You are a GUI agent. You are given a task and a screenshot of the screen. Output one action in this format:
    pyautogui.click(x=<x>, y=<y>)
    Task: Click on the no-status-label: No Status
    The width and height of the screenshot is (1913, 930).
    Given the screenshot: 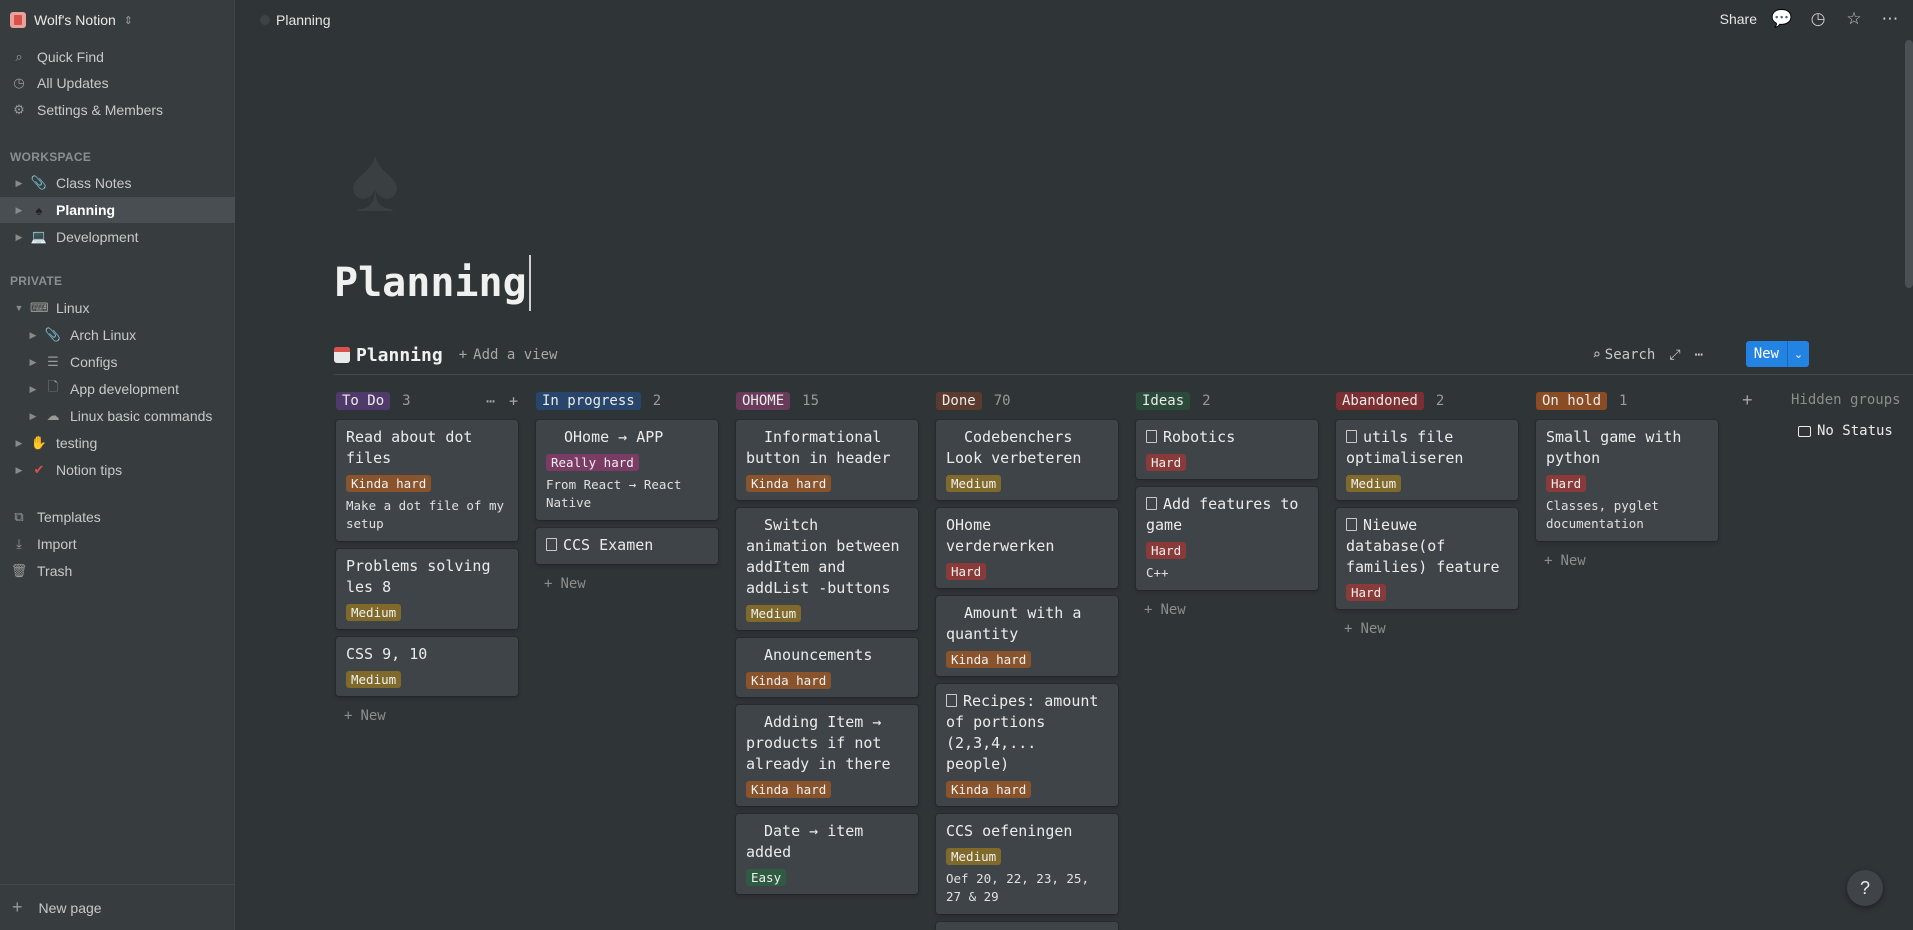 What is the action you would take?
    pyautogui.click(x=1855, y=431)
    